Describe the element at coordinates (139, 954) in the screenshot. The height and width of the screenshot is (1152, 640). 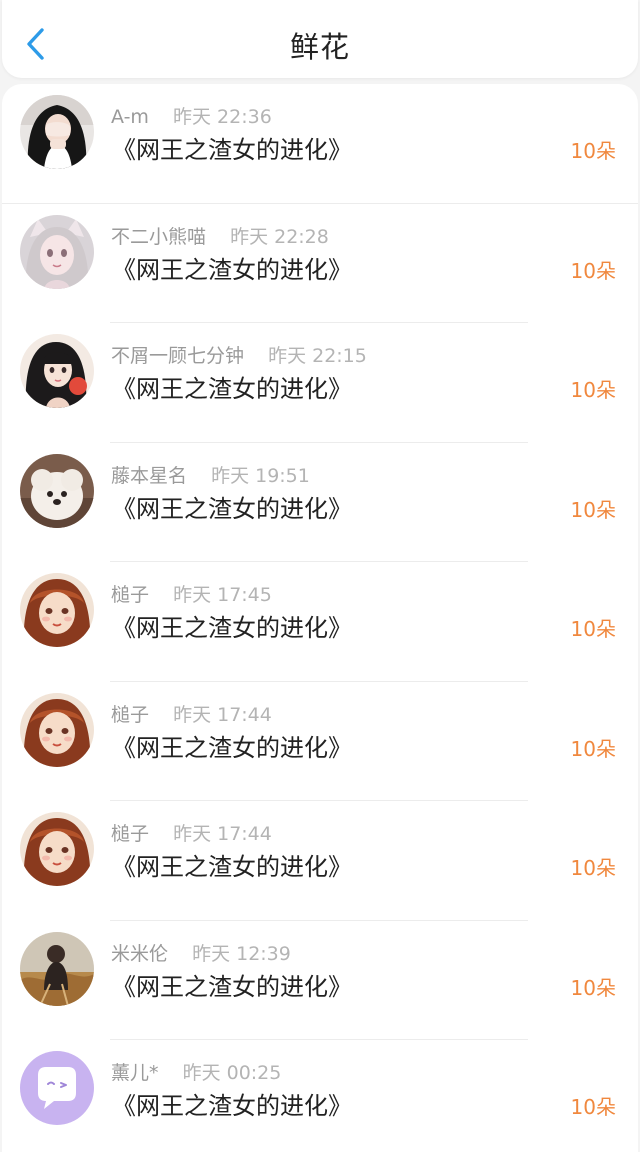
I see `user-name: 米米伦` at that location.